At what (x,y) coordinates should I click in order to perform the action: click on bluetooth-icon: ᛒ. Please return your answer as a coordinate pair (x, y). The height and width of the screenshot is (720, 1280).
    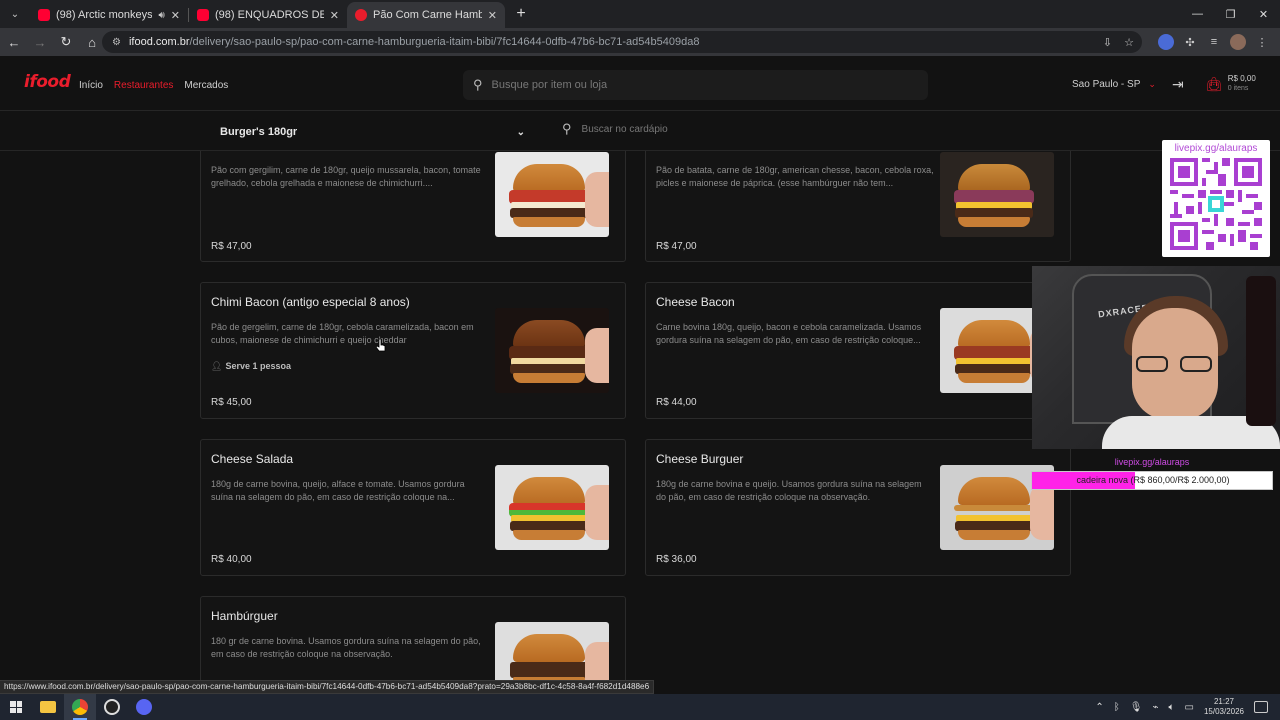
    Looking at the image, I should click on (1117, 707).